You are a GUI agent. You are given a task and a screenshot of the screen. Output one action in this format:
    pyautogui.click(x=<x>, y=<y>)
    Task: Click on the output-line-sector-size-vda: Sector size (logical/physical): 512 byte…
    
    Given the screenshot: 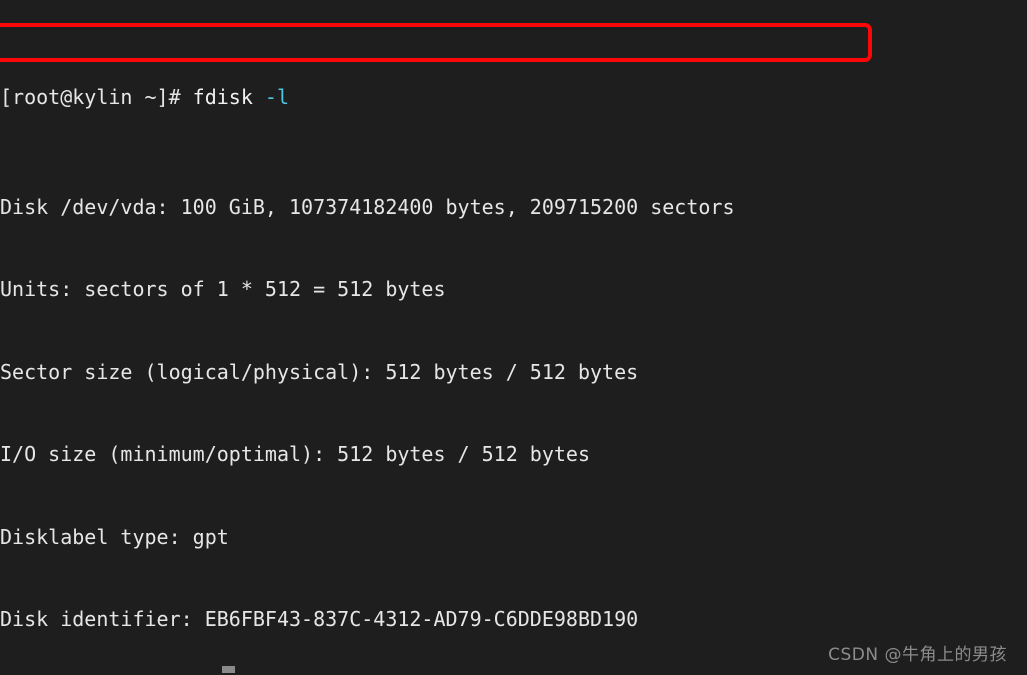 What is the action you would take?
    pyautogui.click(x=319, y=371)
    